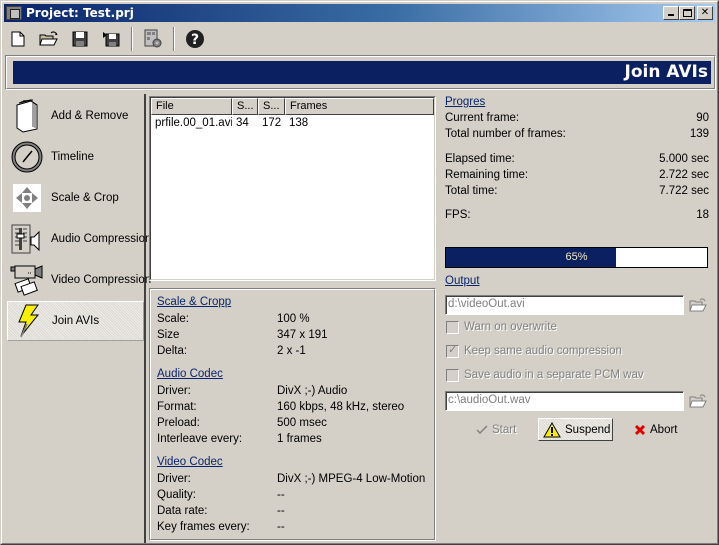  I want to click on info-key: Key frames every:, so click(203, 527).